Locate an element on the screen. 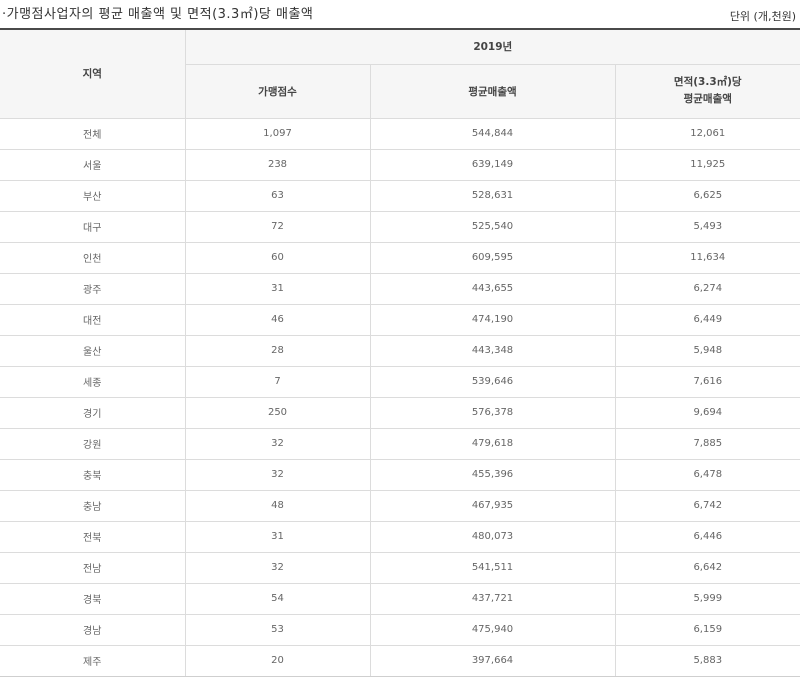 This screenshot has width=800, height=684. sales-per-area-cell: 6,478 is located at coordinates (707, 474).